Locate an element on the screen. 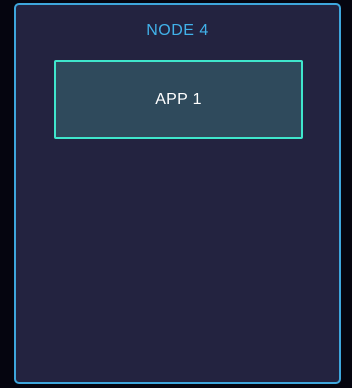  app-label: APP 1 is located at coordinates (178, 99).